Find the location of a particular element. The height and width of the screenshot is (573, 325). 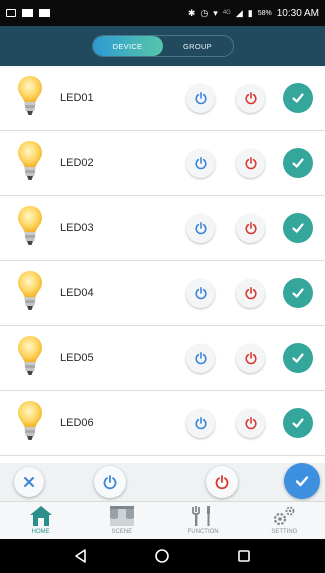

back-icon is located at coordinates (81, 556).